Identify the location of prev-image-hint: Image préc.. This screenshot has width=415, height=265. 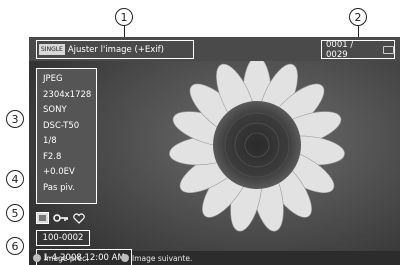
(61, 258).